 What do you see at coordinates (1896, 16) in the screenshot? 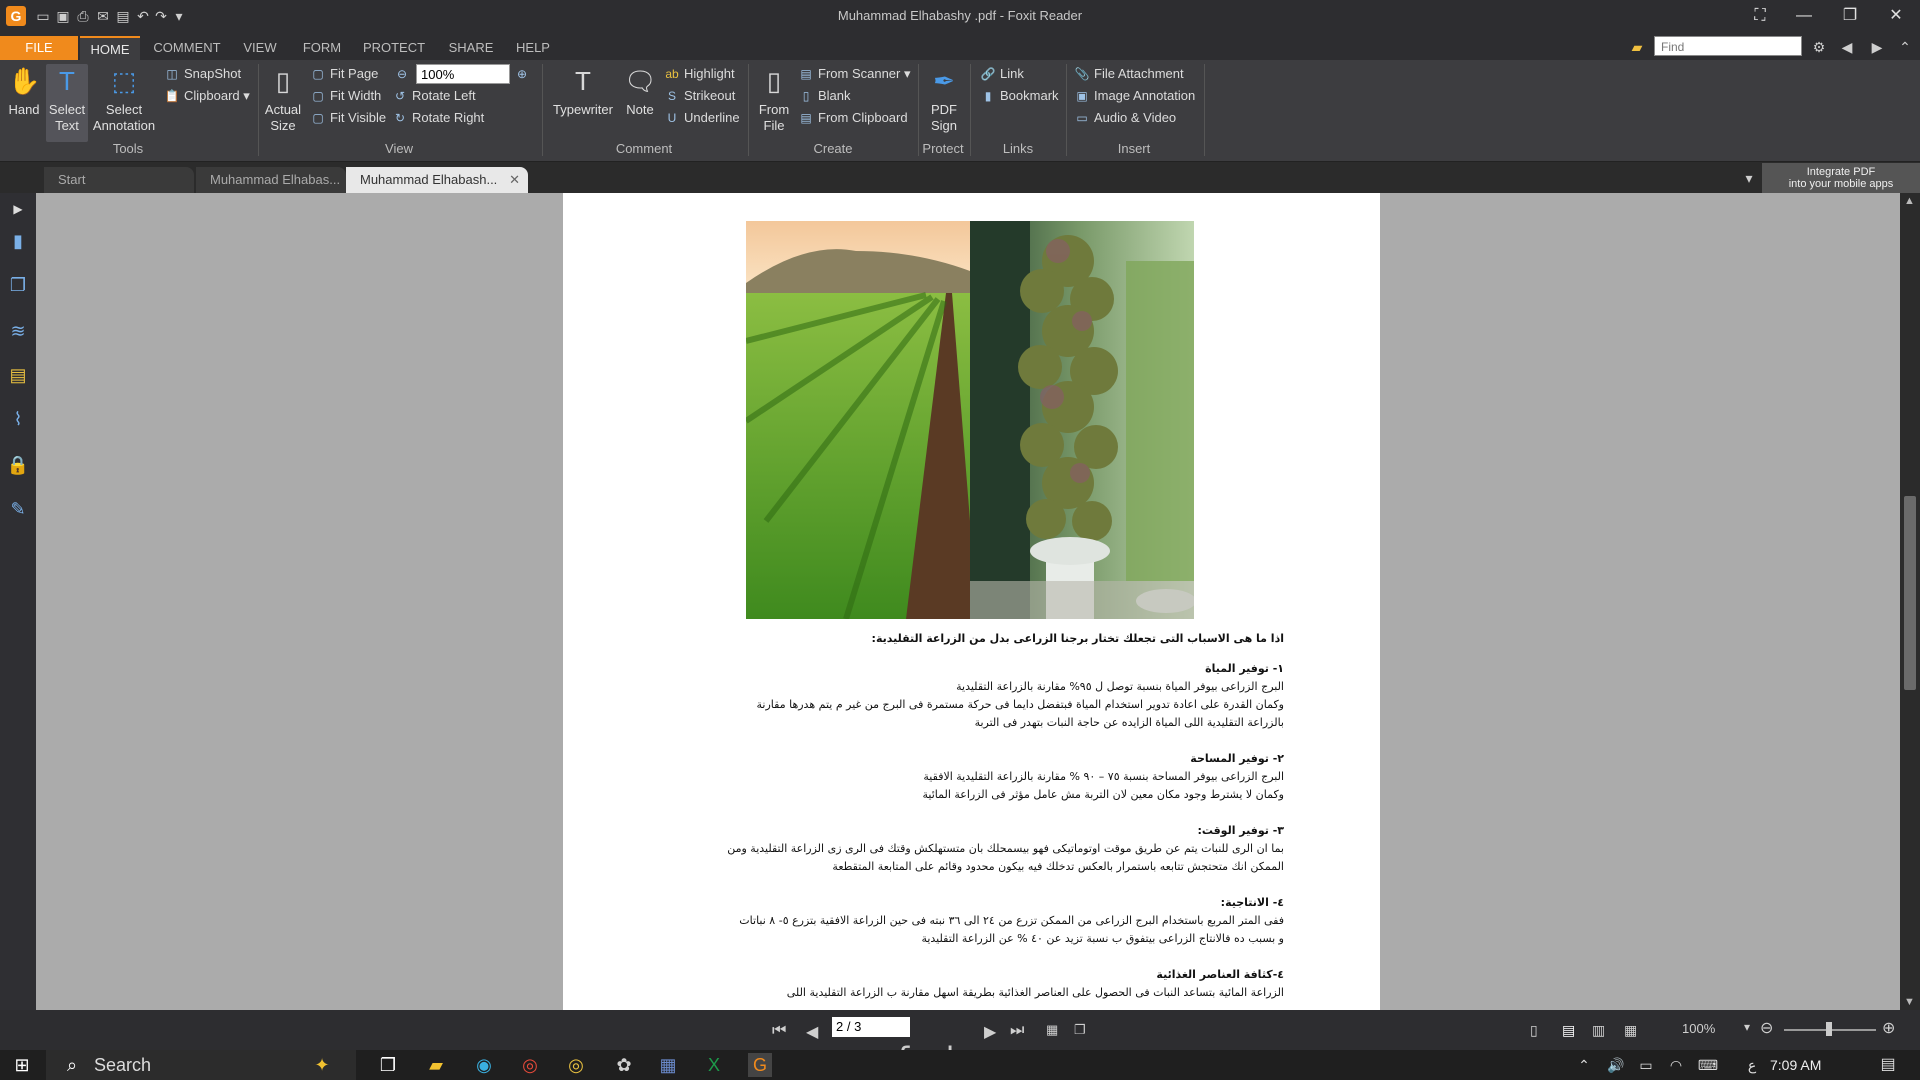
I see `close-button: ✕` at bounding box center [1896, 16].